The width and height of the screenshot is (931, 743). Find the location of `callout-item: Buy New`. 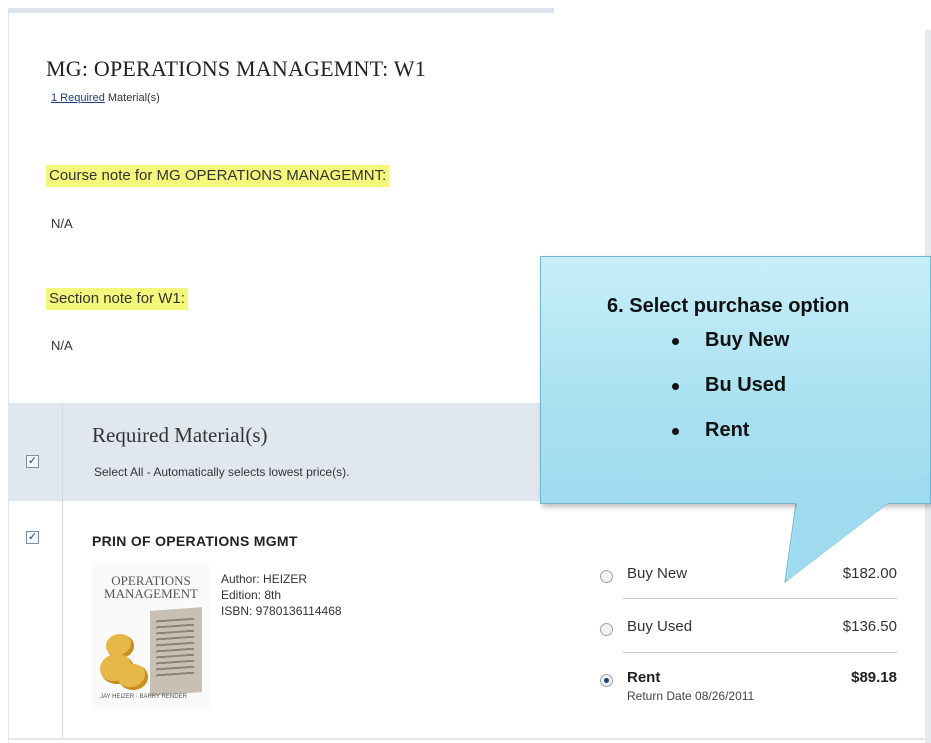

callout-item: Buy New is located at coordinates (730, 340).